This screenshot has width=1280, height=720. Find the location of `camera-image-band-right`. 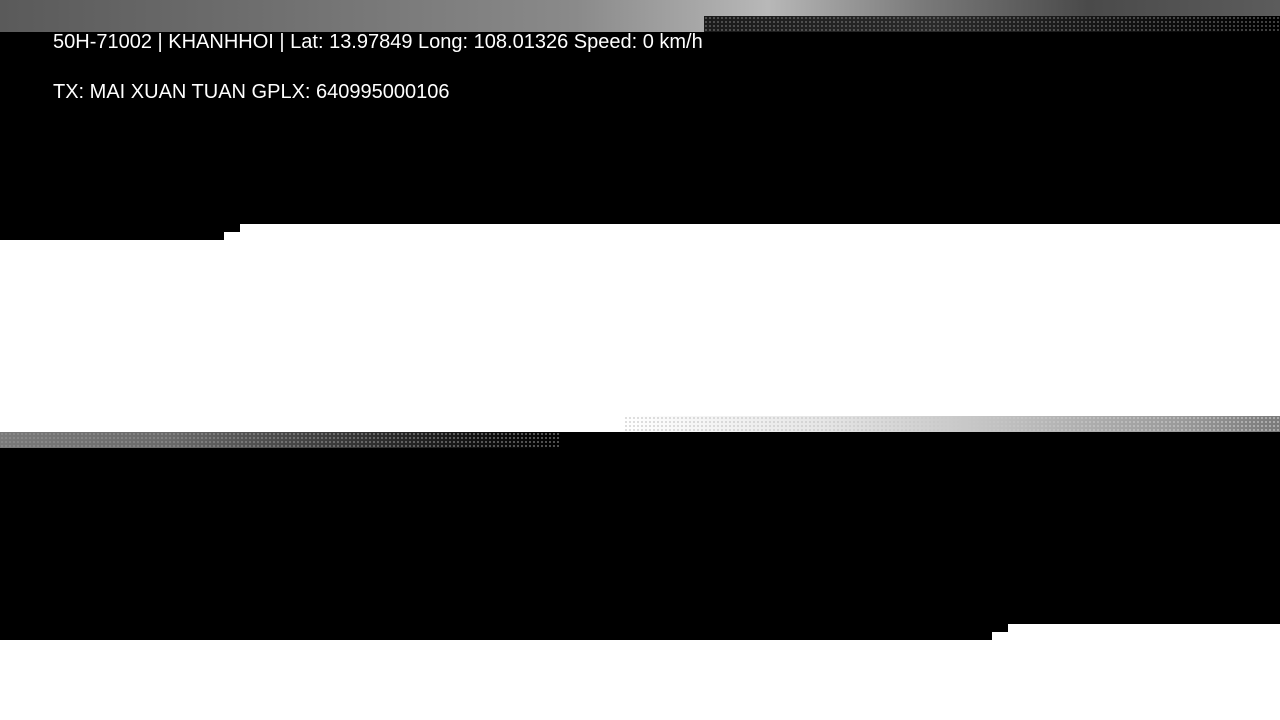

camera-image-band-right is located at coordinates (952, 424).